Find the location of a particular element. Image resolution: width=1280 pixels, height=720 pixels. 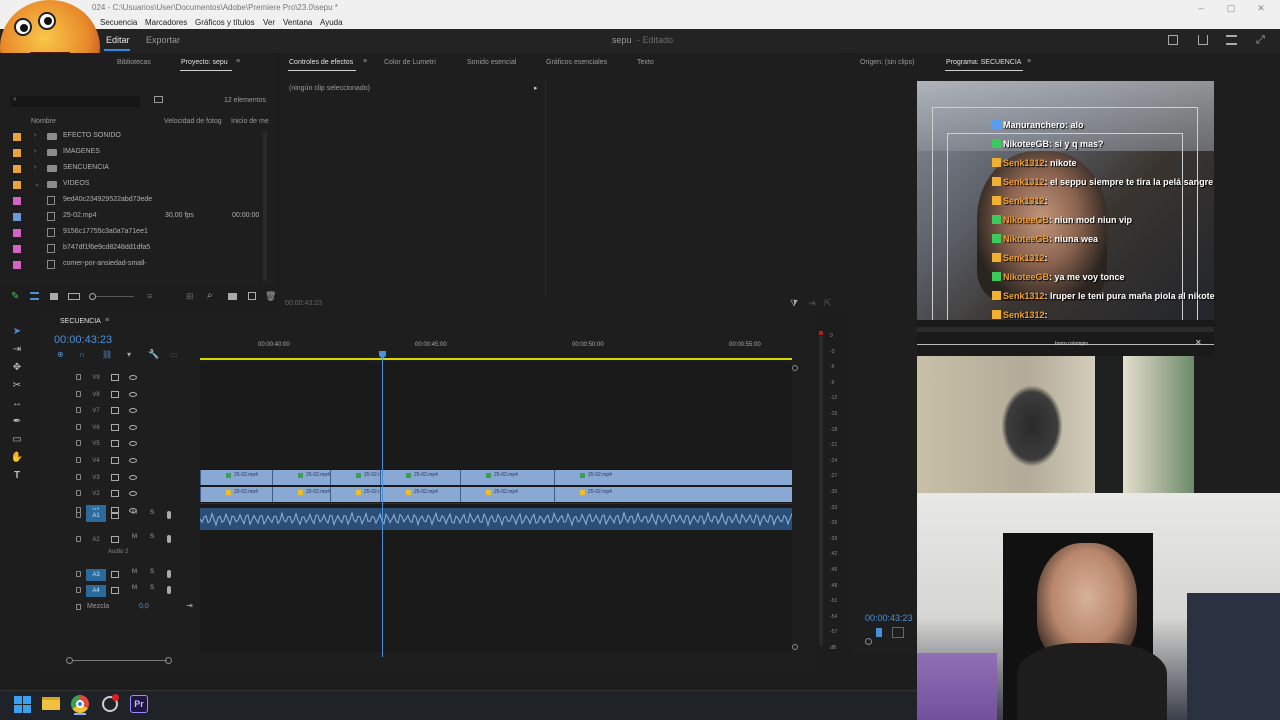

export-frame-icon: ⇱ is located at coordinates (828, 303).